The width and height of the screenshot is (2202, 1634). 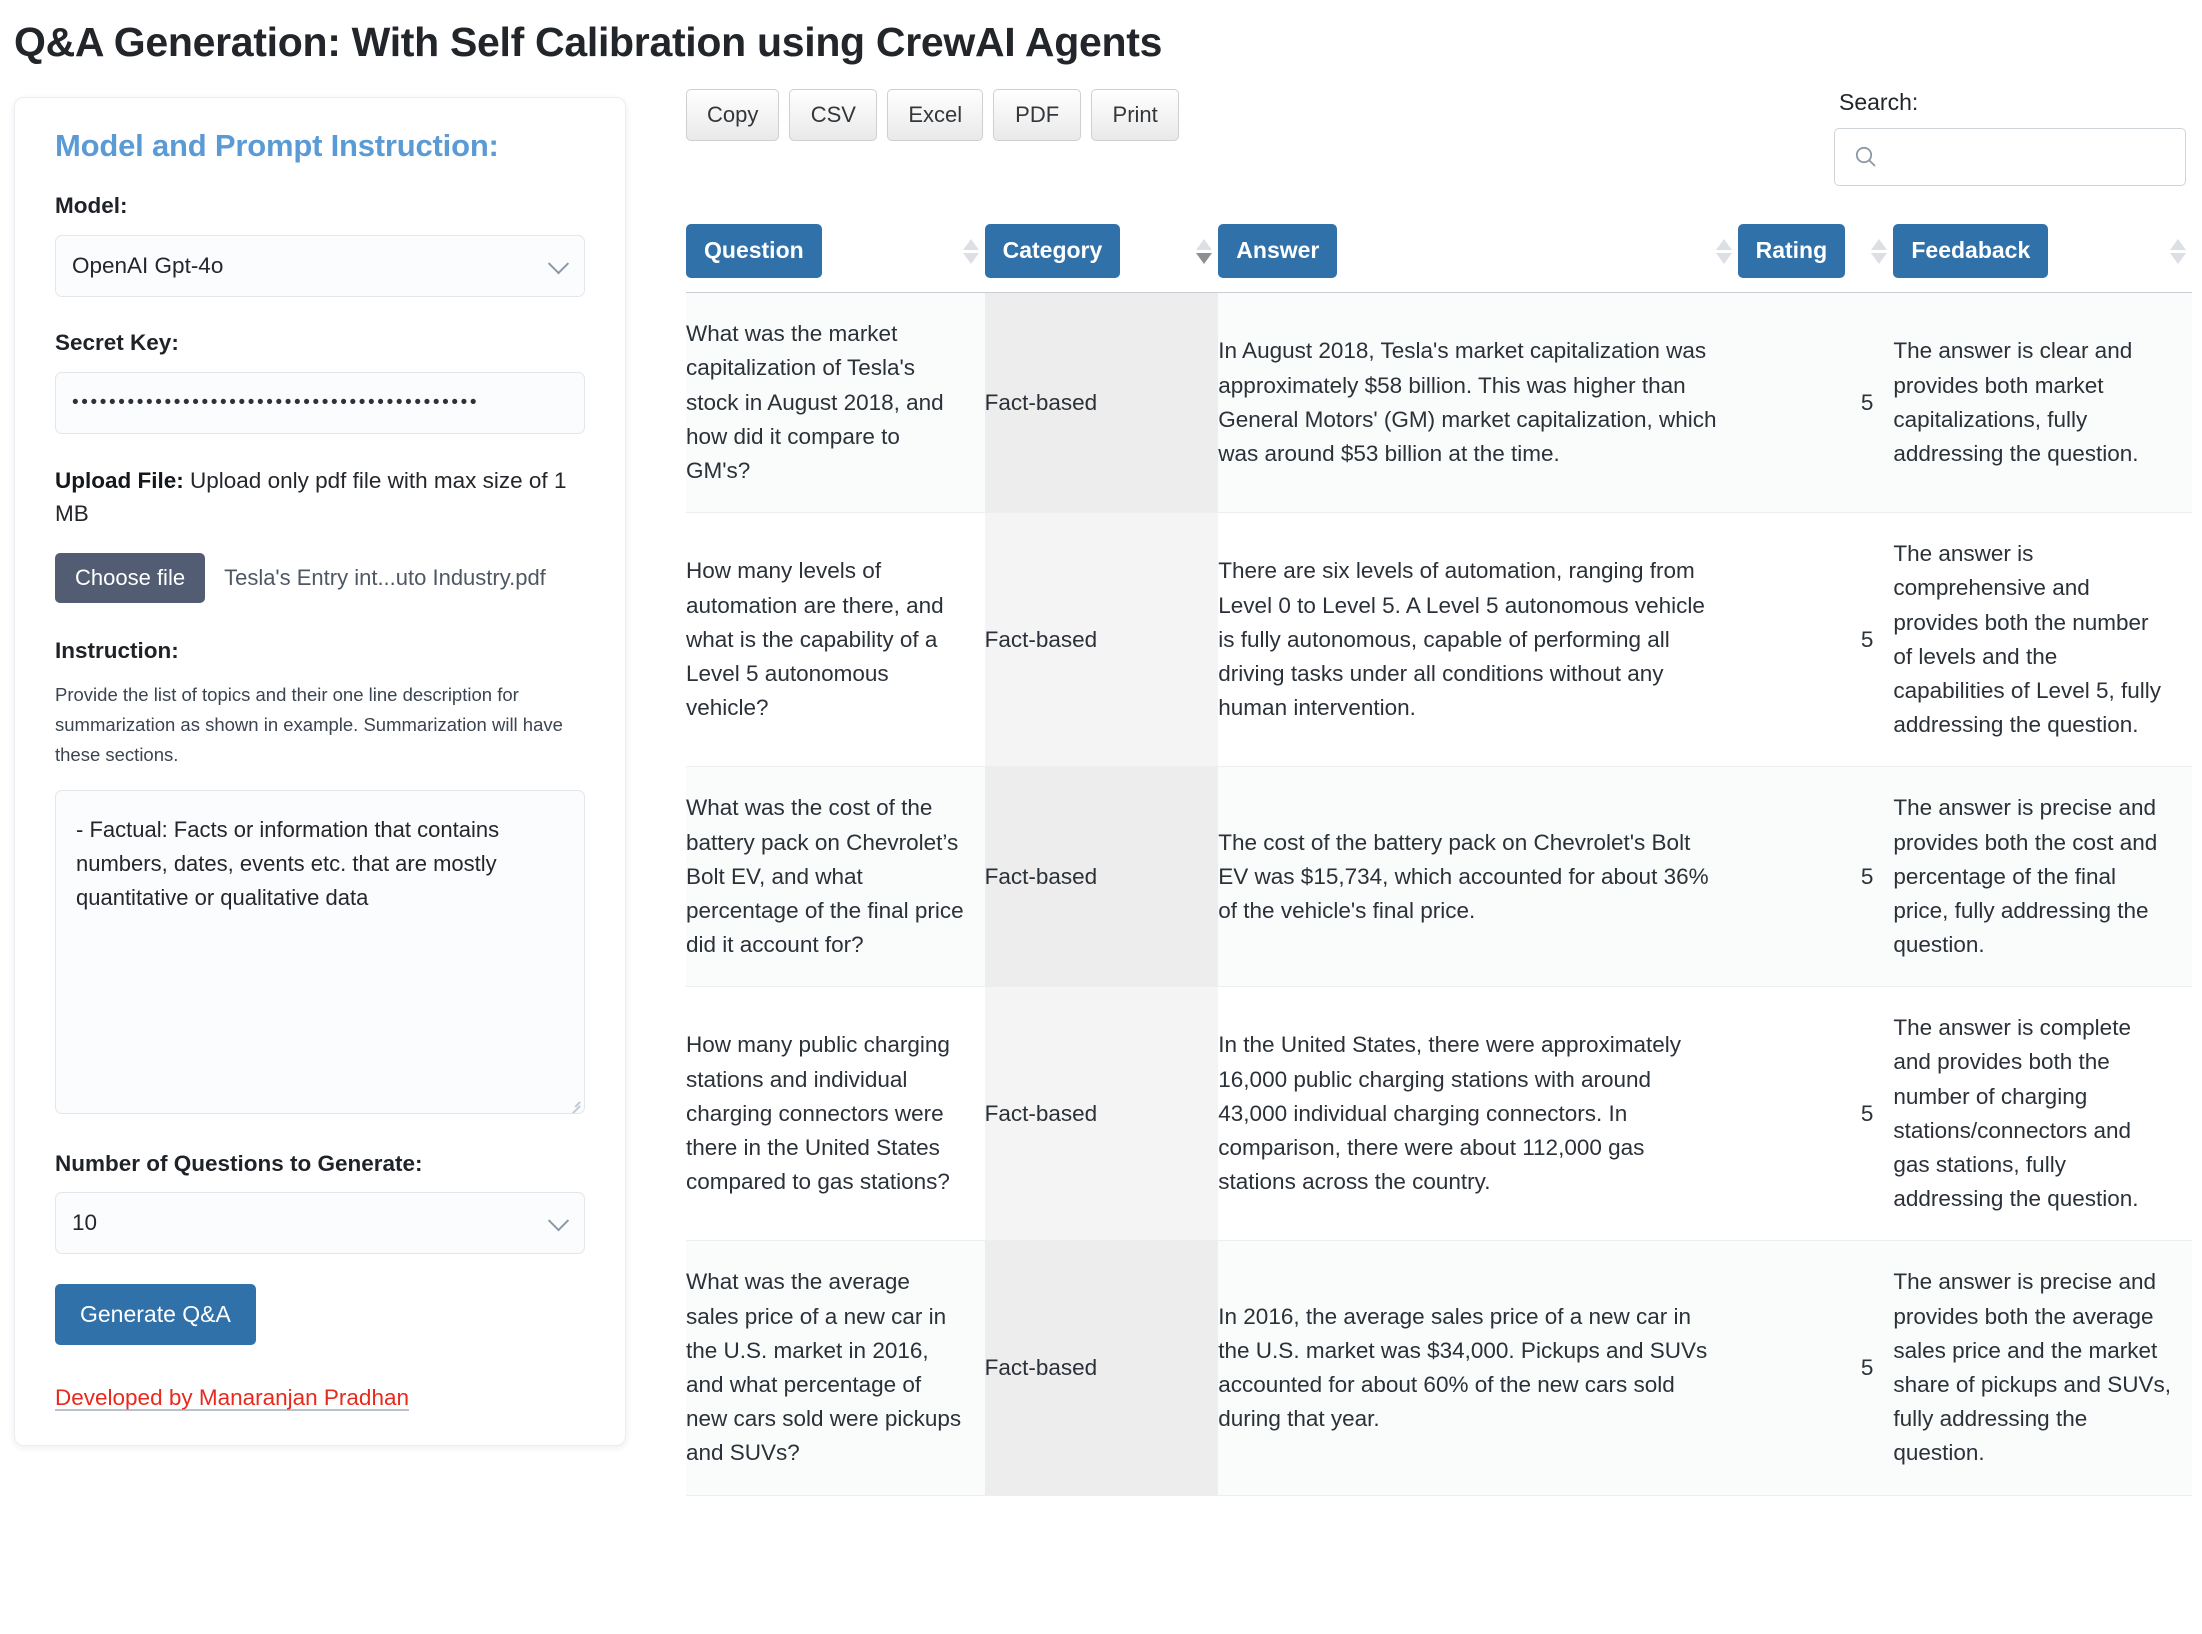 I want to click on instruction-label: Instruction:, so click(x=117, y=651).